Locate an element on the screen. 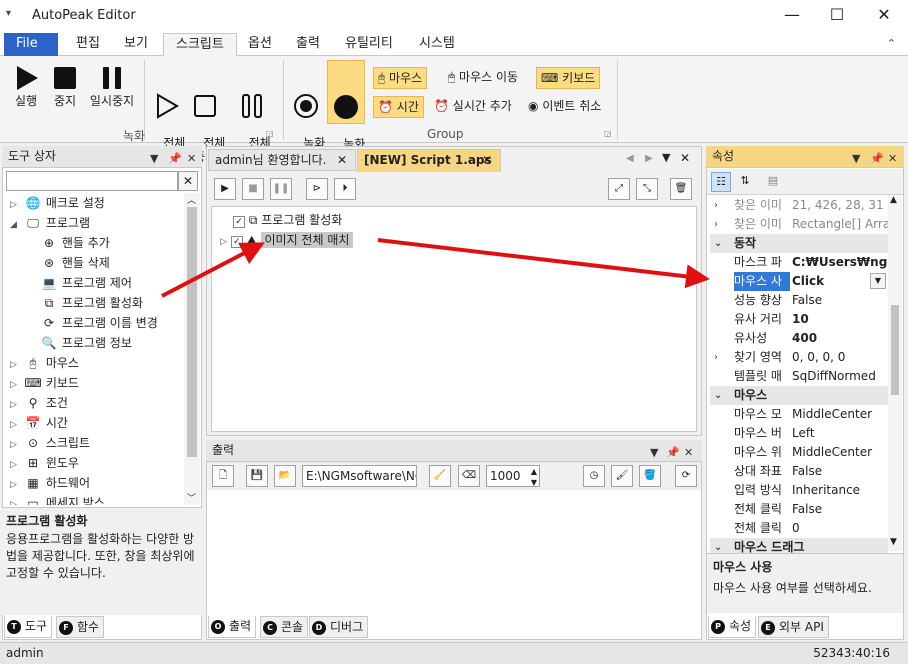 Image resolution: width=908 pixels, height=664 pixels. delete-button: 🗑 is located at coordinates (681, 189).